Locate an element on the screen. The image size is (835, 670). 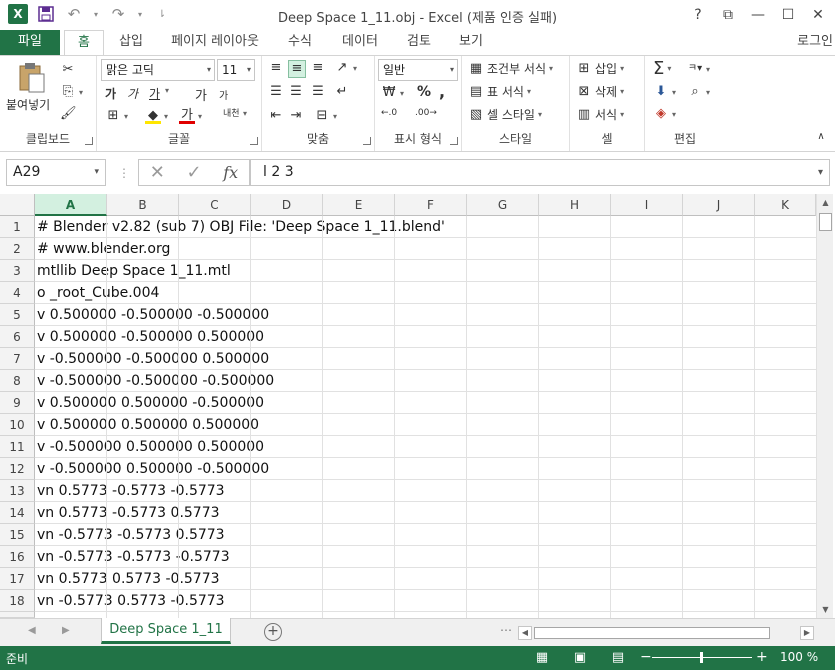
format-as-table-button: ▤ 표 서식 ▾ is located at coordinates (499, 91).